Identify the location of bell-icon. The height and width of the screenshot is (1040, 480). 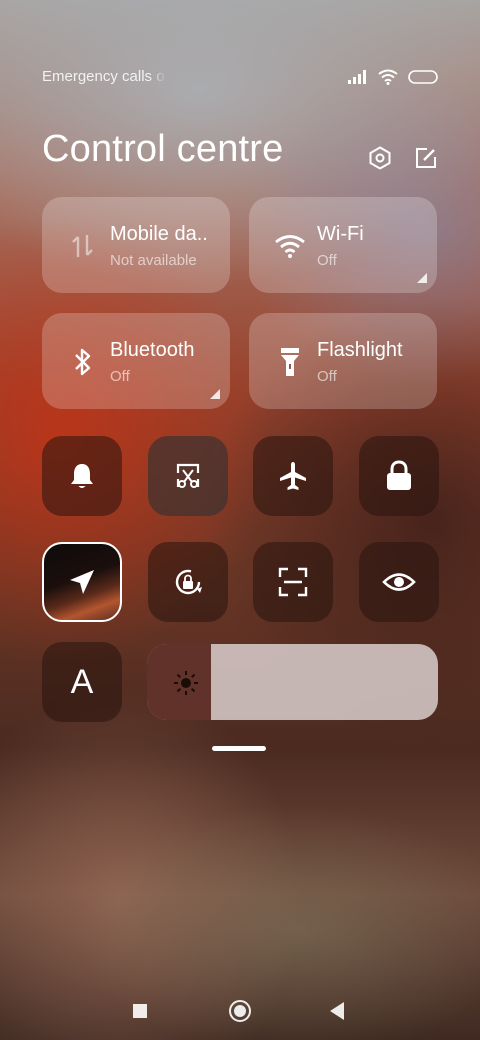
(82, 476).